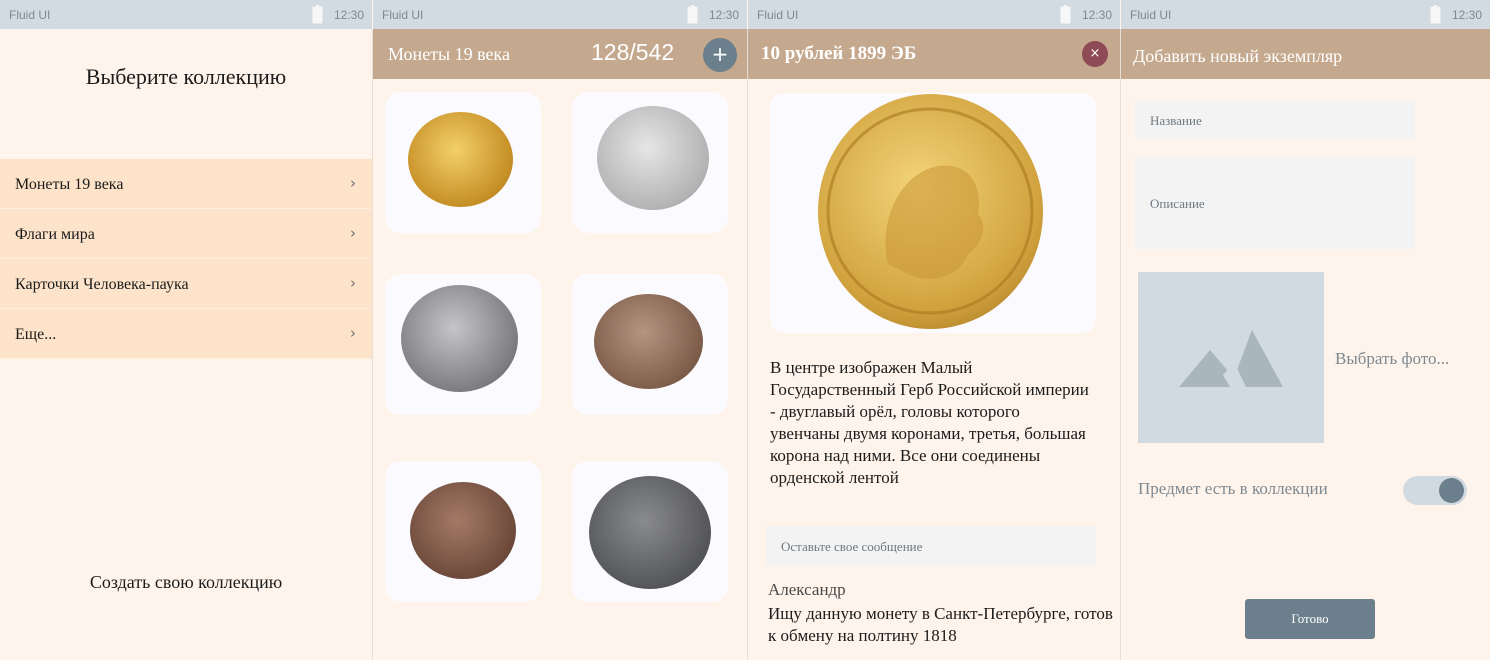 This screenshot has width=1490, height=660. I want to click on coin-photo, so click(930, 211).